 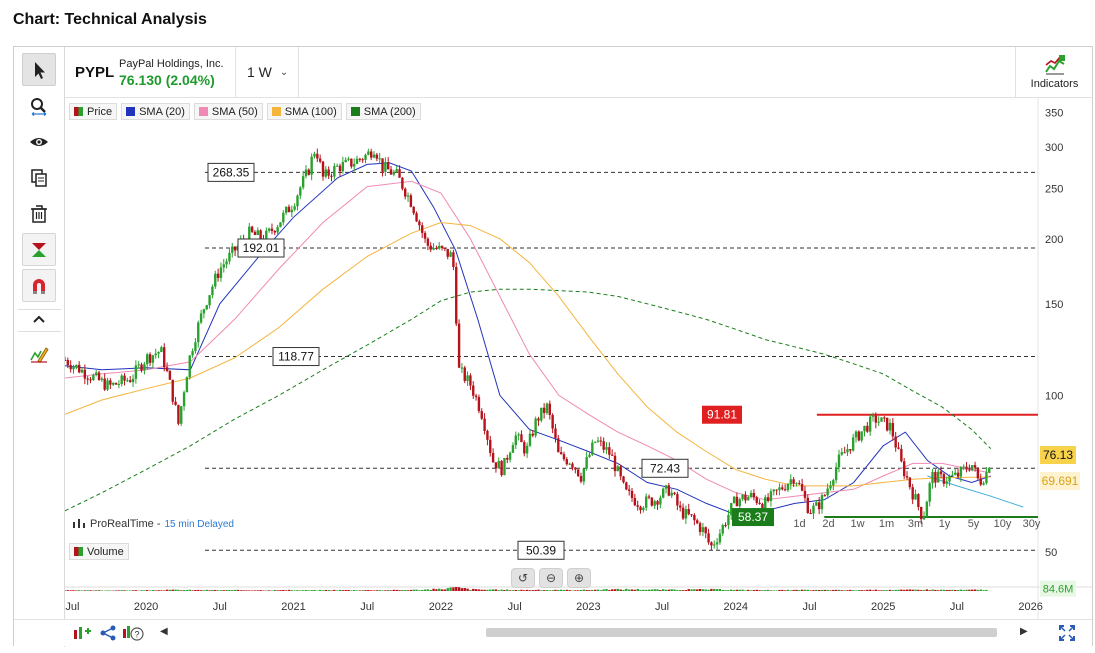 What do you see at coordinates (741, 632) in the screenshot?
I see `time-scrollbar` at bounding box center [741, 632].